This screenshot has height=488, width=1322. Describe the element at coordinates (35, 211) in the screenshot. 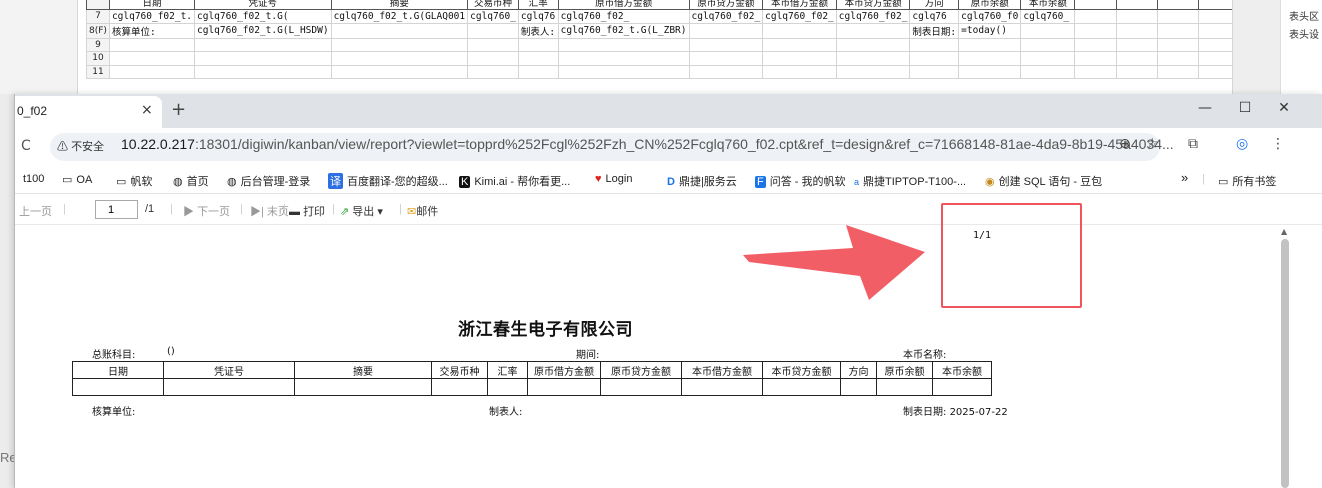

I see `prev-page-button: 上一页` at that location.